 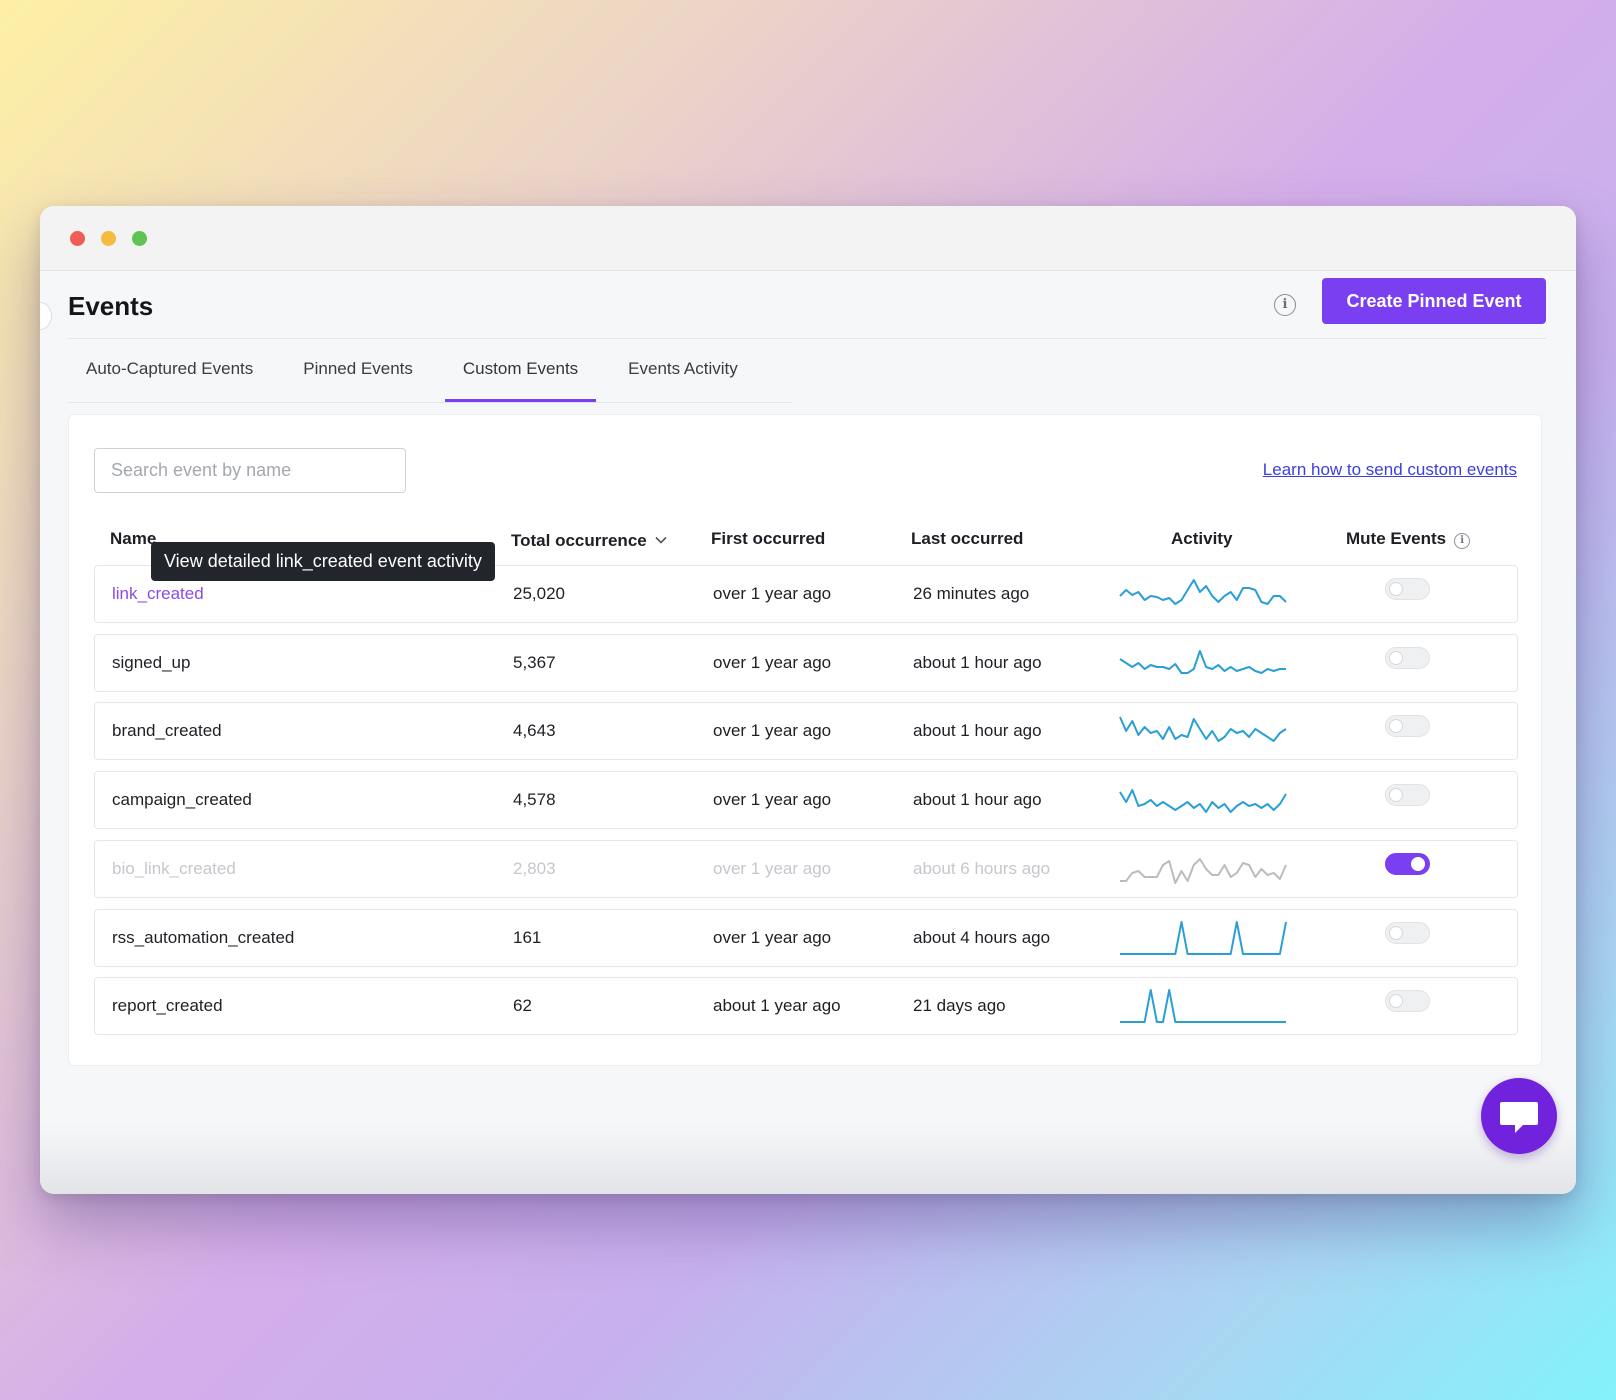 What do you see at coordinates (534, 731) in the screenshot?
I see `total-occurrence: 4,643` at bounding box center [534, 731].